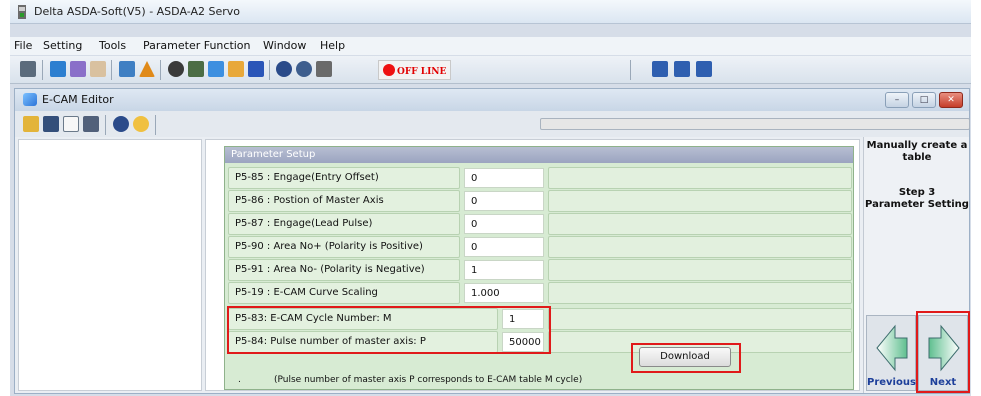 Image resolution: width=981 pixels, height=396 pixels. I want to click on menu-tools: Tools, so click(112, 45).